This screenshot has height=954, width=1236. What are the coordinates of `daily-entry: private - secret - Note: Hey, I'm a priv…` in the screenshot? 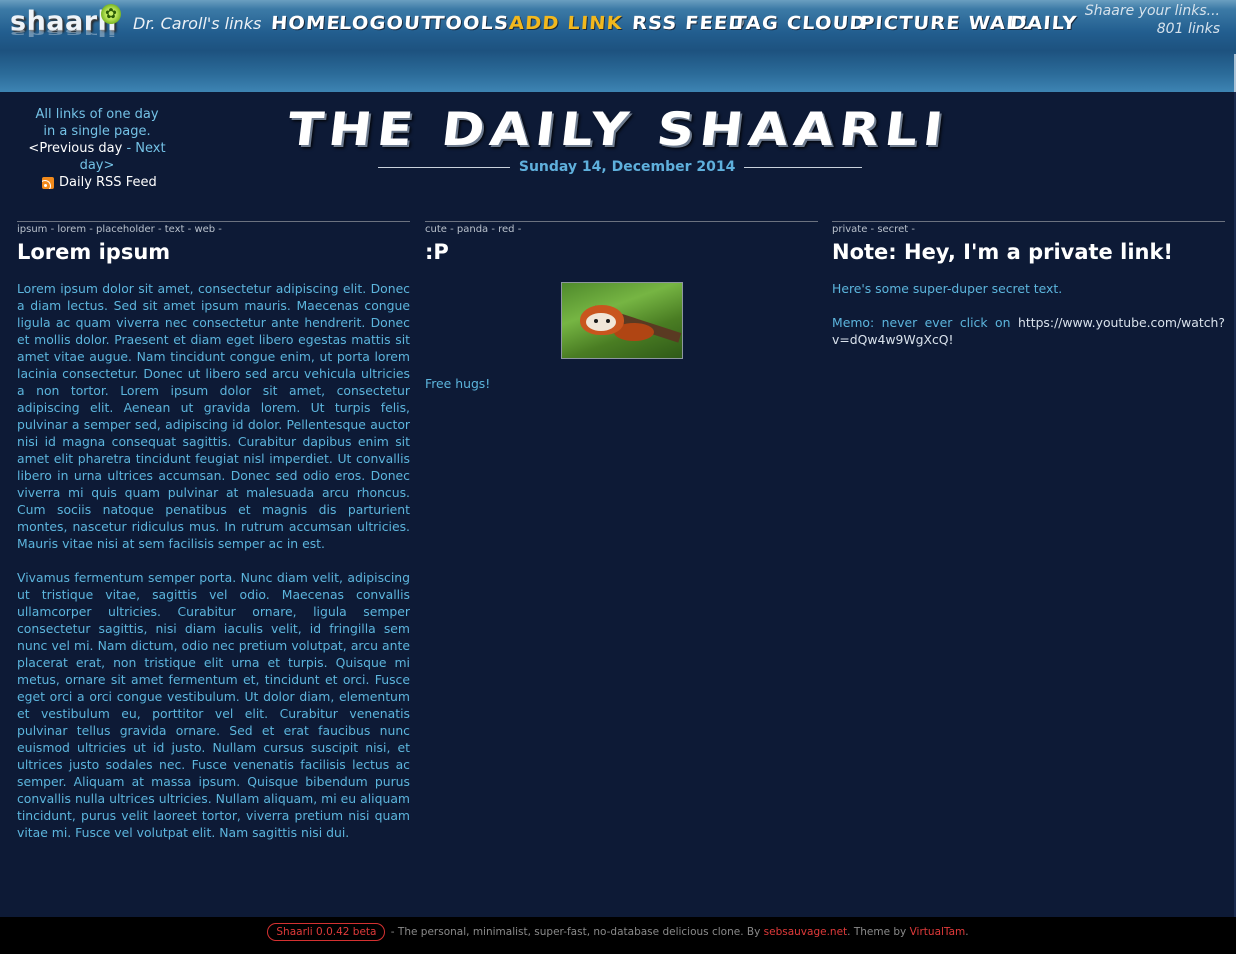 It's located at (1028, 293).